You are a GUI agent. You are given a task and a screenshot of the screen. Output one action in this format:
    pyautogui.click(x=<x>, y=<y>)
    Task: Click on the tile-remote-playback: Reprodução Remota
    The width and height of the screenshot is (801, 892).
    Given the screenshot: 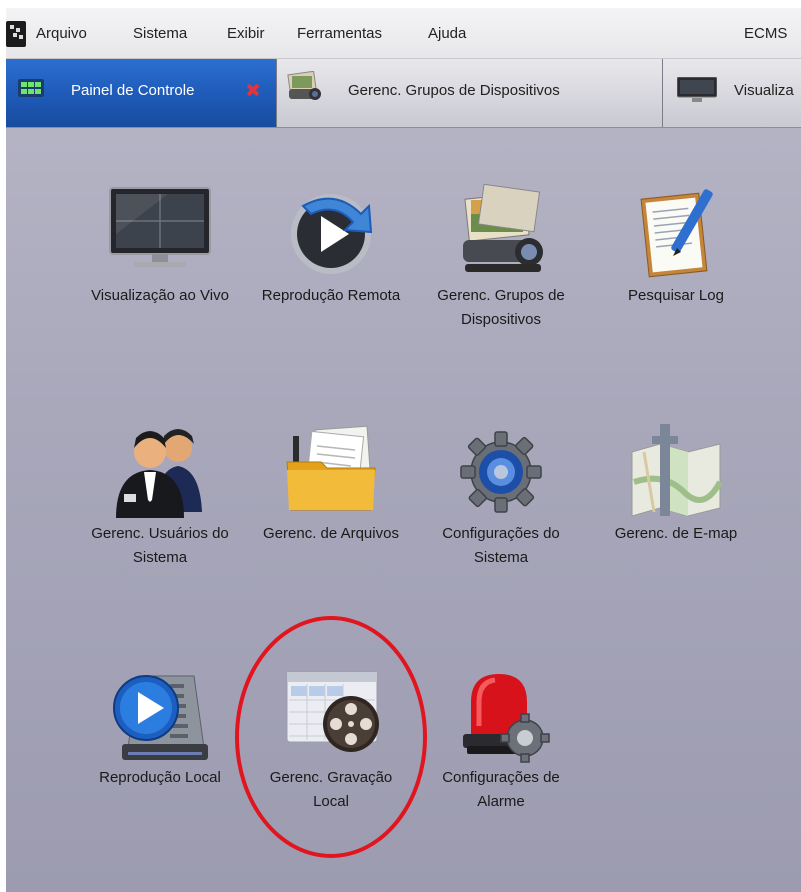 What is the action you would take?
    pyautogui.click(x=331, y=246)
    